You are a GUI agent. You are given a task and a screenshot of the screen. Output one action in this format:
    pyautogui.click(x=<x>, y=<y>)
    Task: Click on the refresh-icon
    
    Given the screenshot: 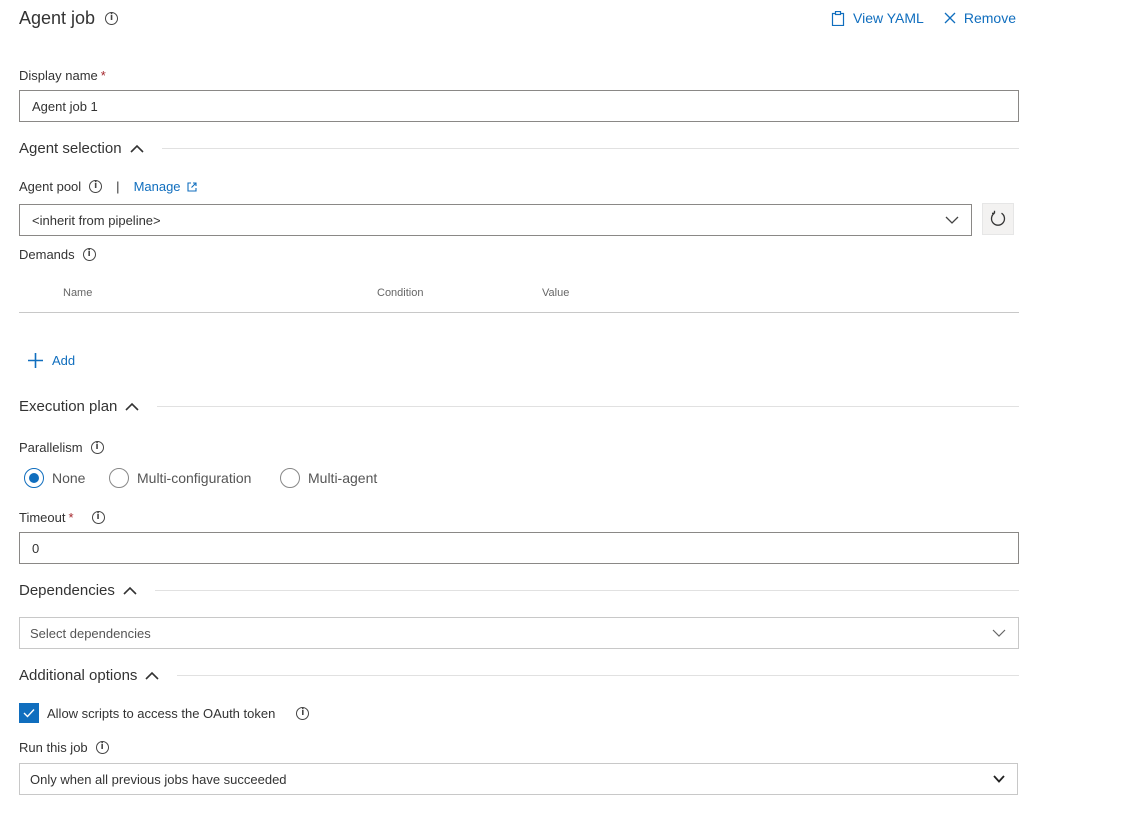 What is the action you would take?
    pyautogui.click(x=998, y=218)
    